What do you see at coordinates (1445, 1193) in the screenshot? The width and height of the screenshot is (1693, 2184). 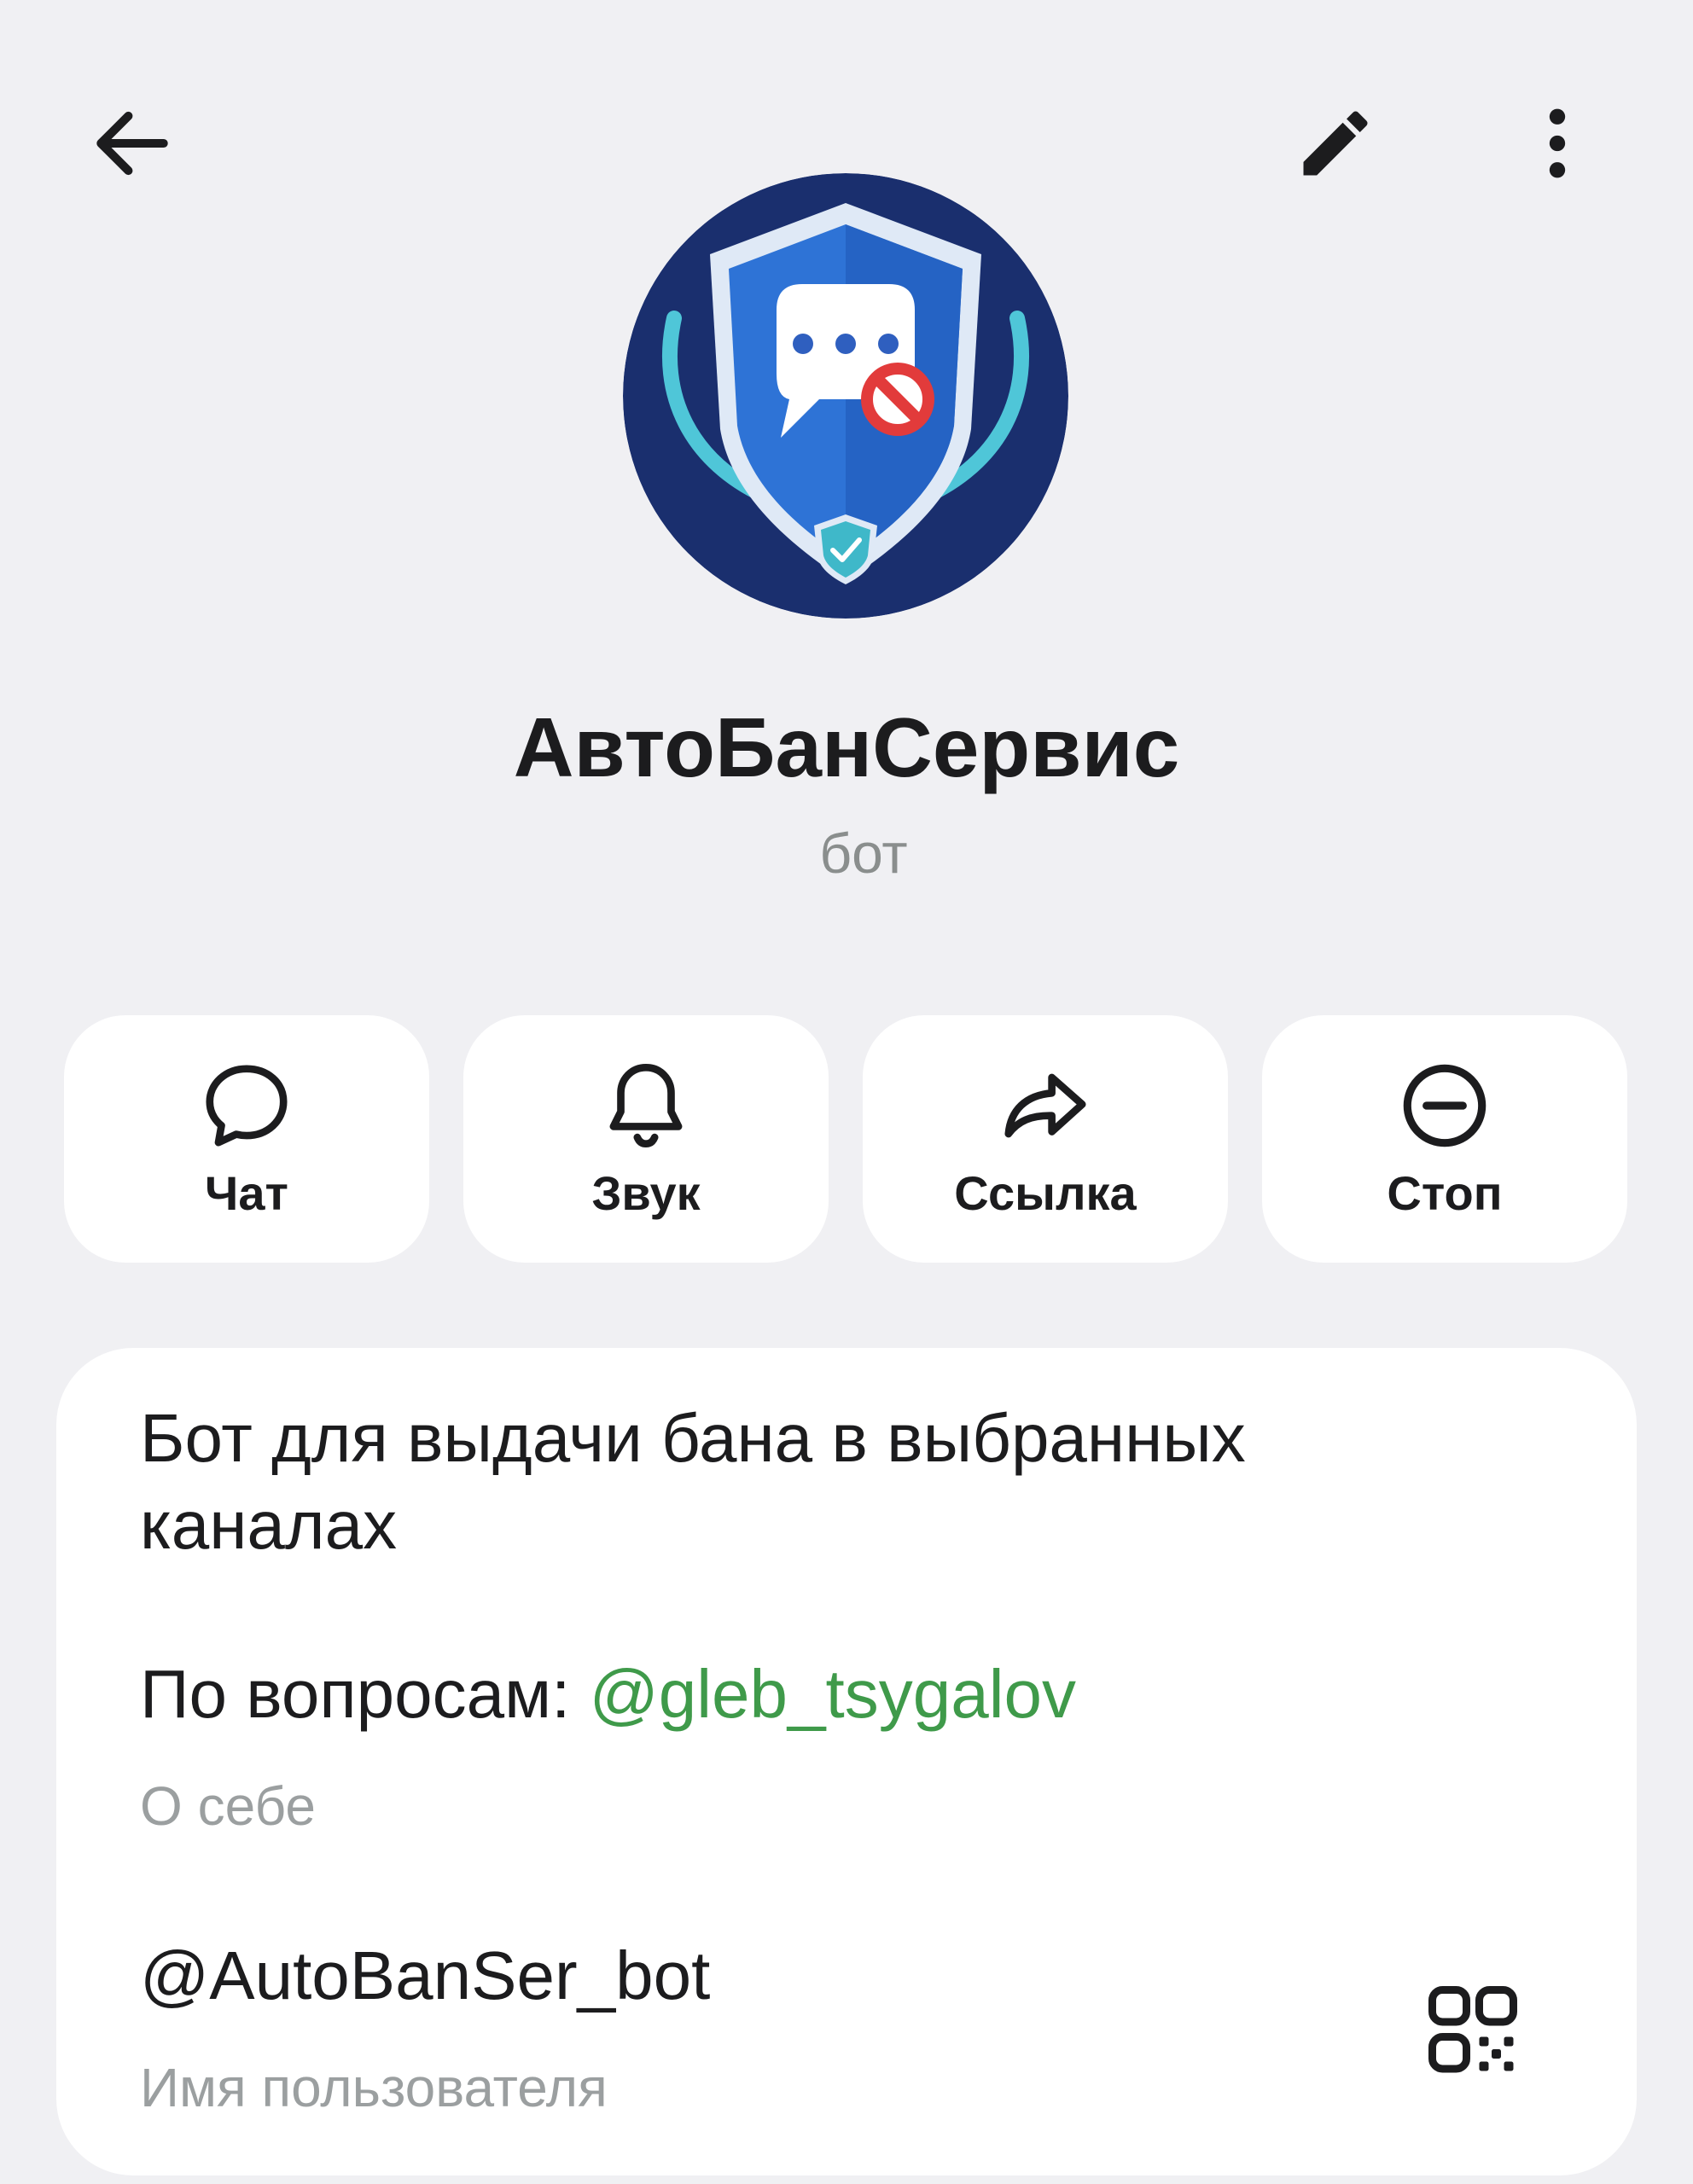 I see `stop-button-label: Стоп` at bounding box center [1445, 1193].